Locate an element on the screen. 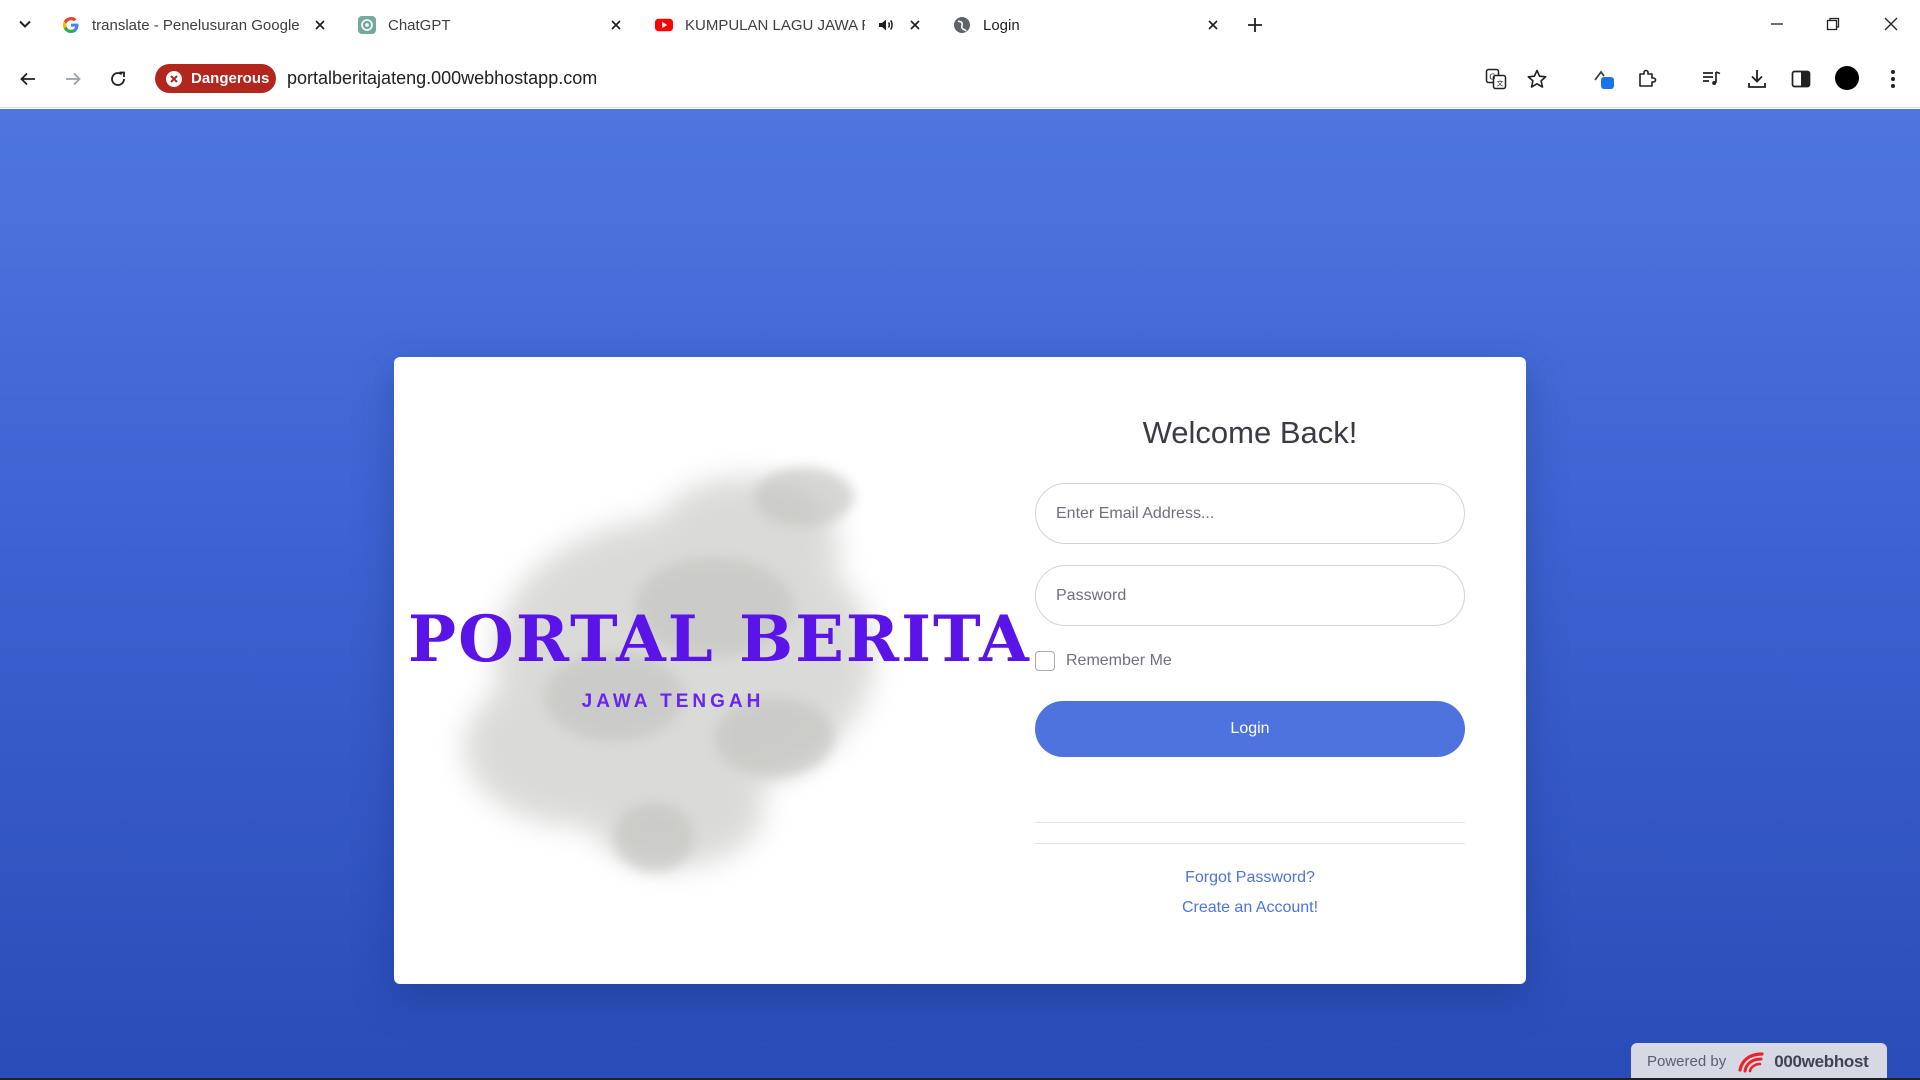  globe-icon is located at coordinates (962, 25).